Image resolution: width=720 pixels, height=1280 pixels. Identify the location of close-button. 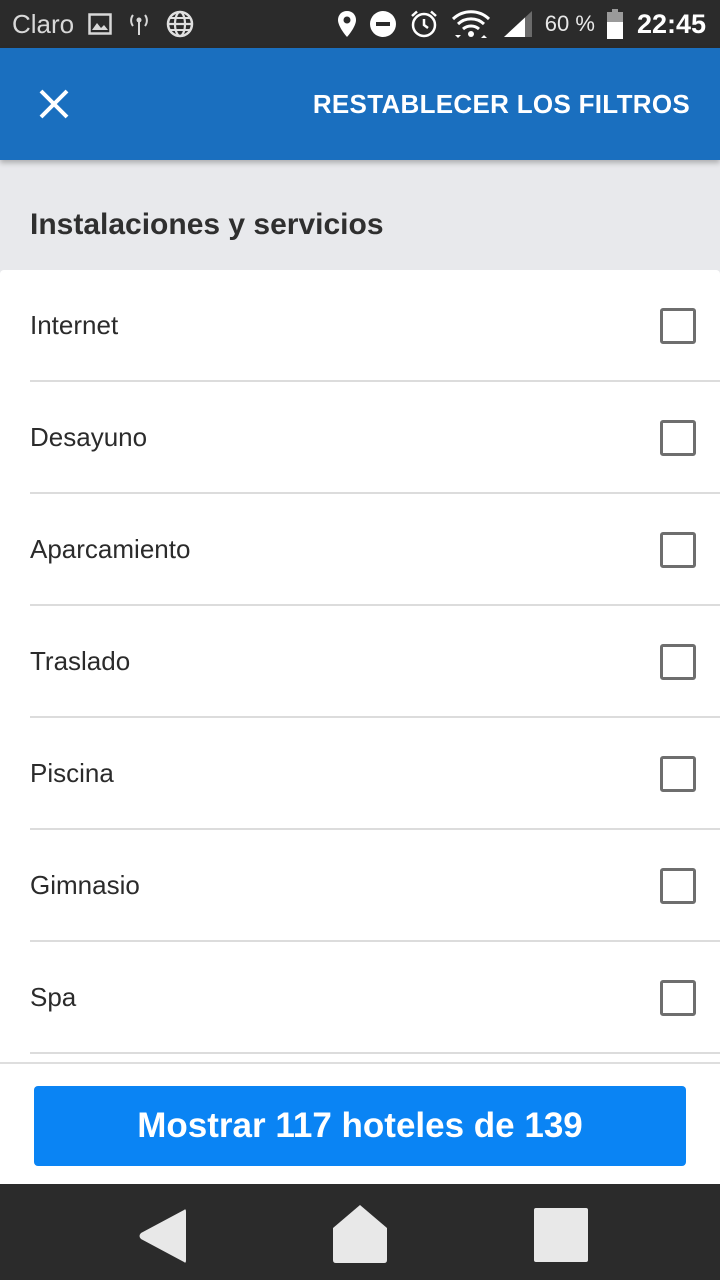
(54, 104).